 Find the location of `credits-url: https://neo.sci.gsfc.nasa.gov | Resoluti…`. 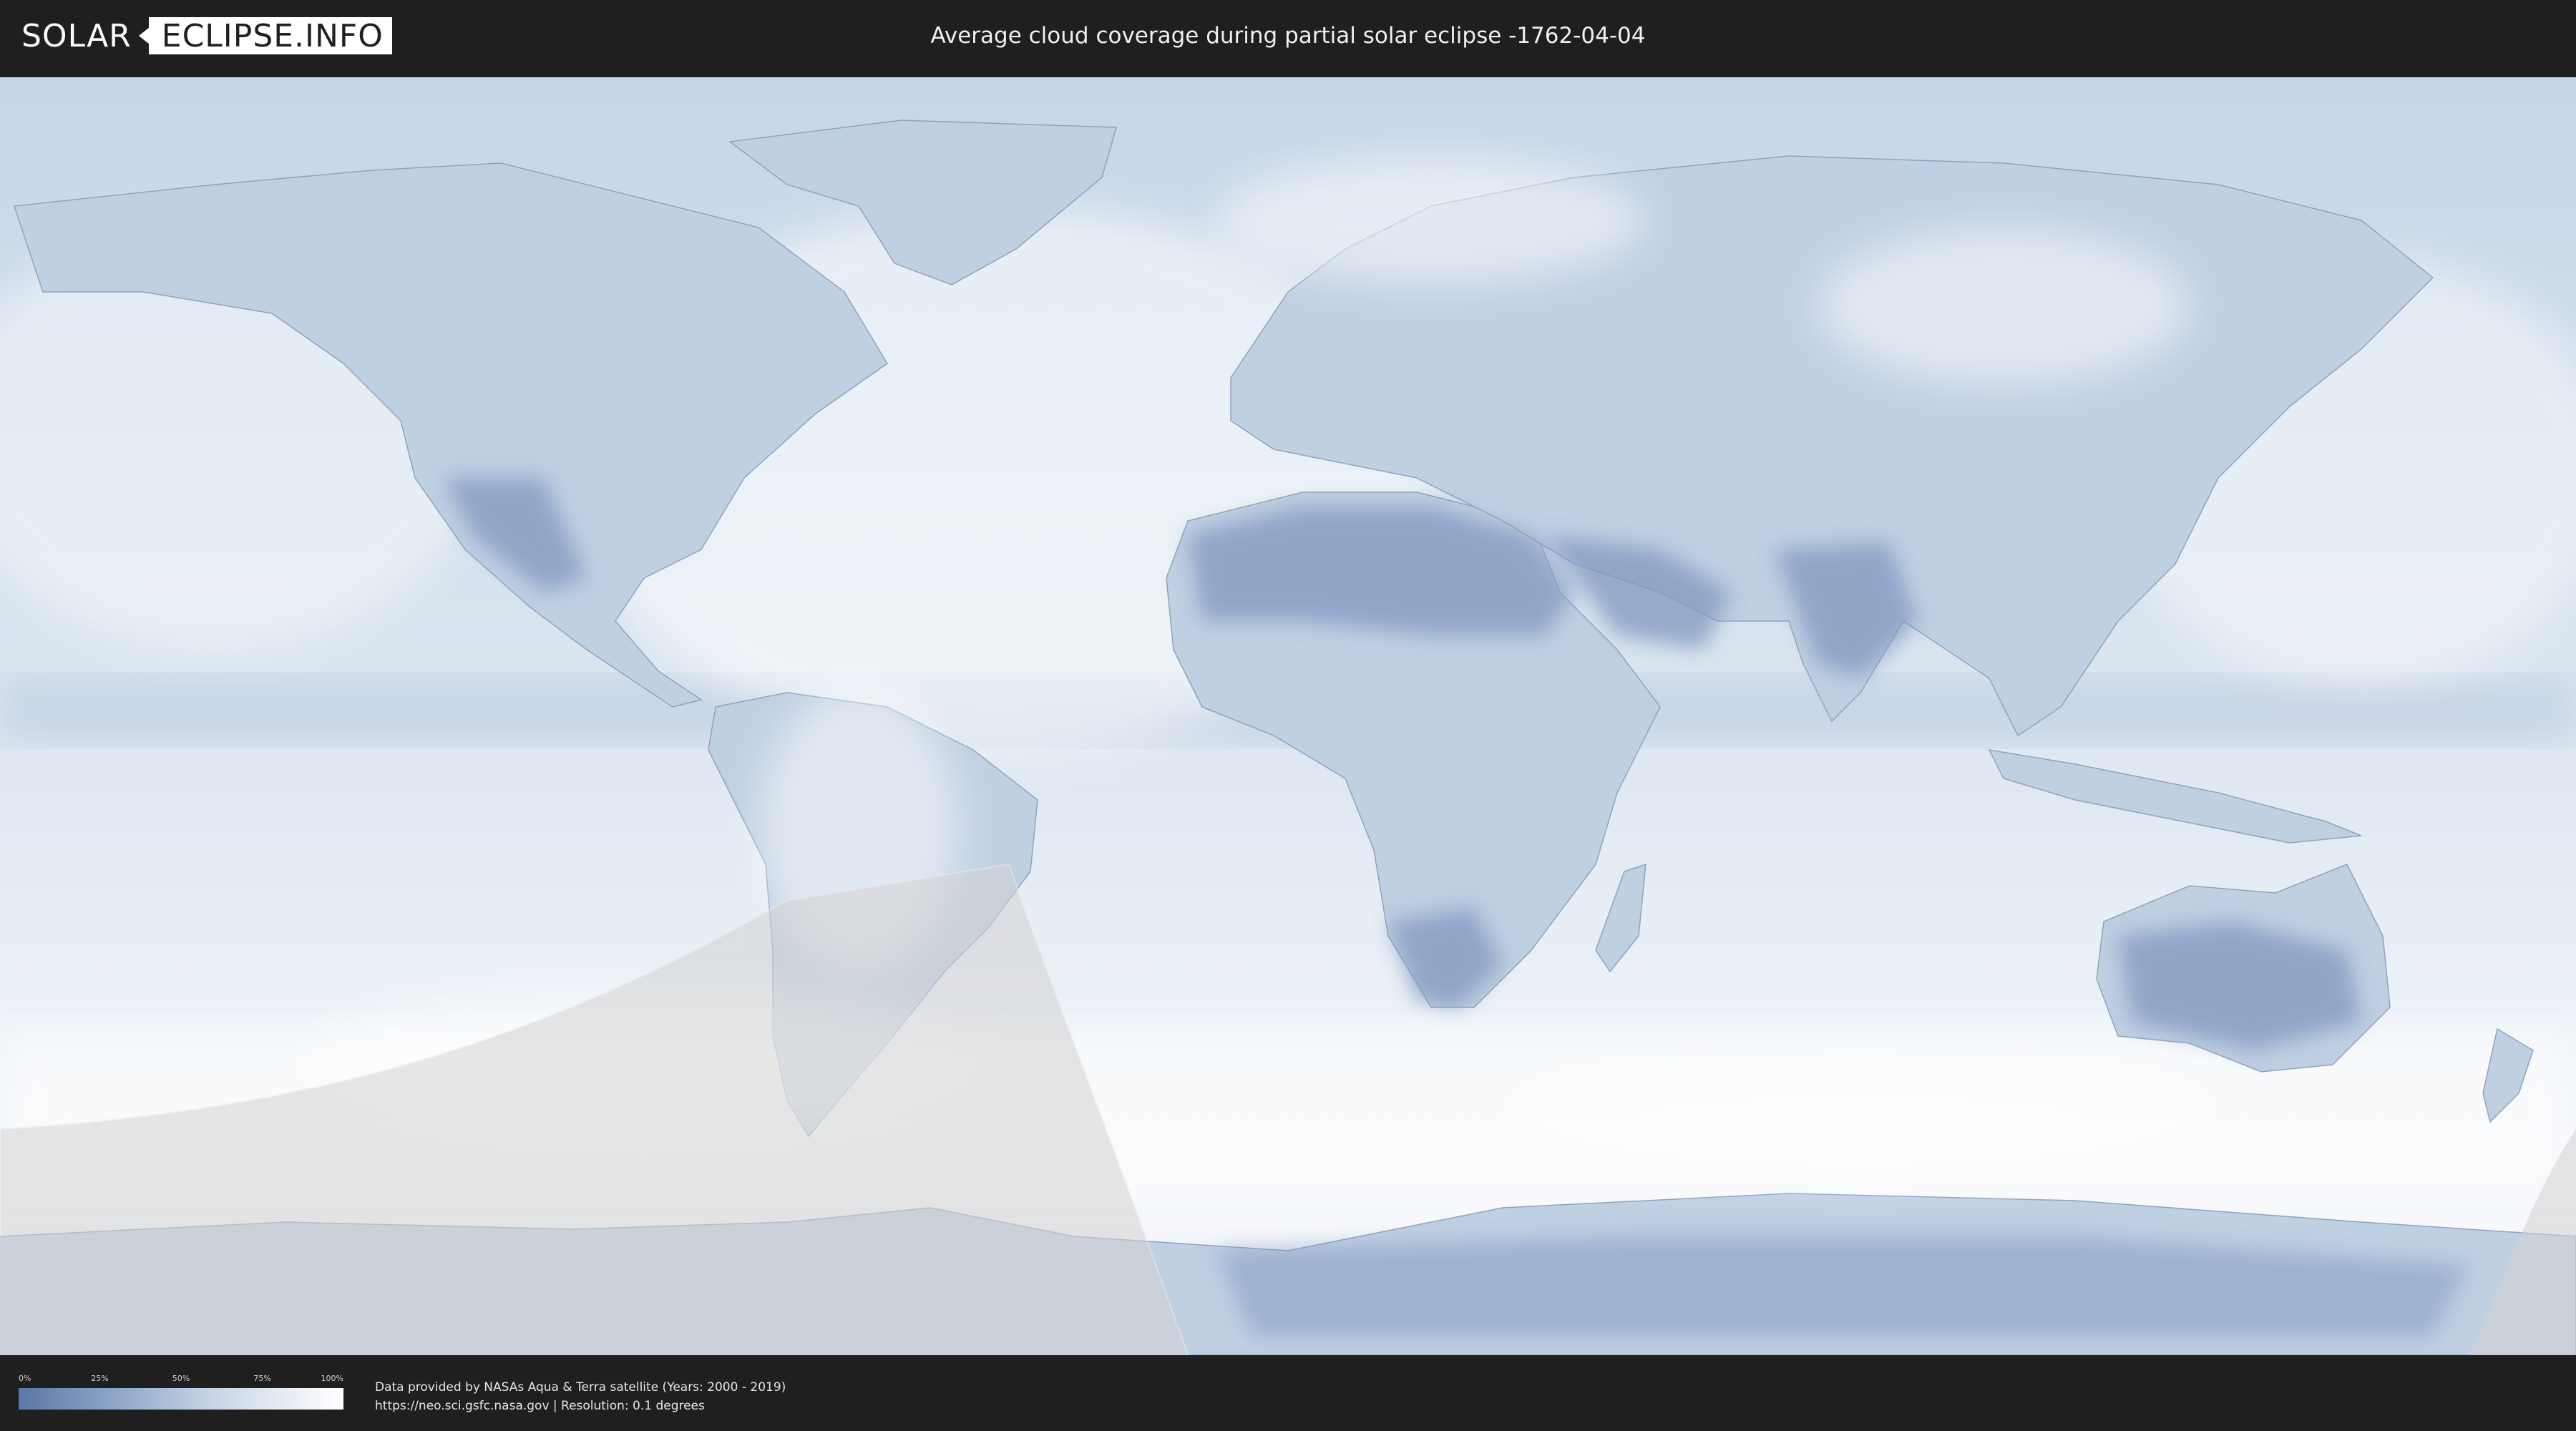

credits-url: https://neo.sci.gsfc.nasa.gov | Resoluti… is located at coordinates (580, 1406).